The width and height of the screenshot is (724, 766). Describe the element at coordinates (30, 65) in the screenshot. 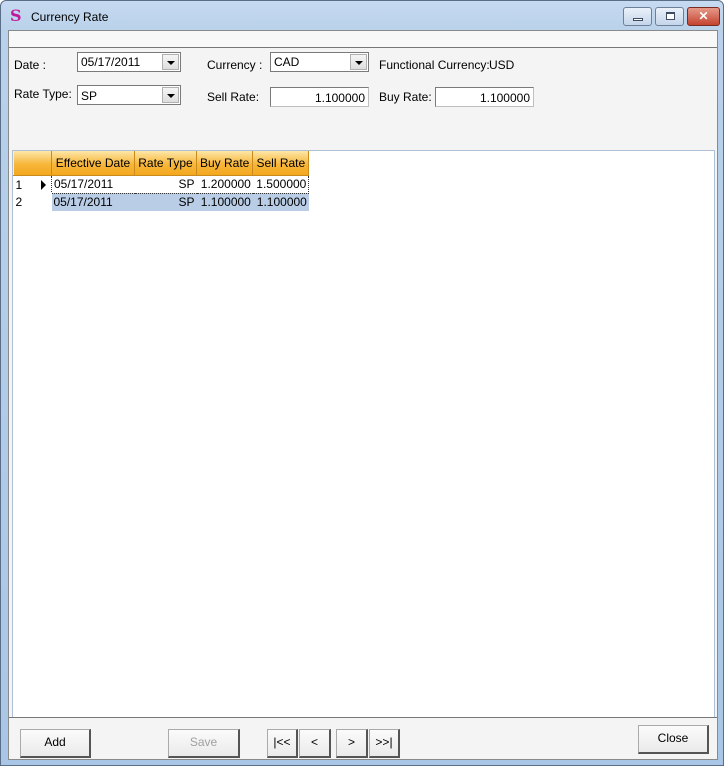

I see `date-label: Date :` at that location.